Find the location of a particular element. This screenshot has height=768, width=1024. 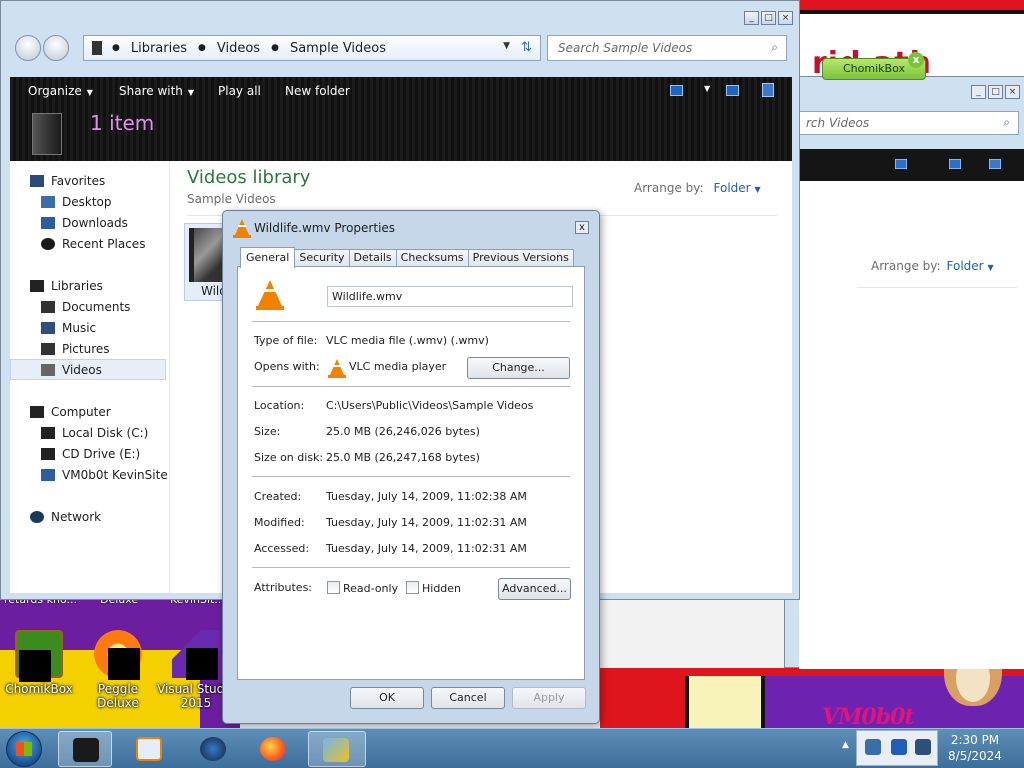

window-controls: _ □ × is located at coordinates (995, 92).